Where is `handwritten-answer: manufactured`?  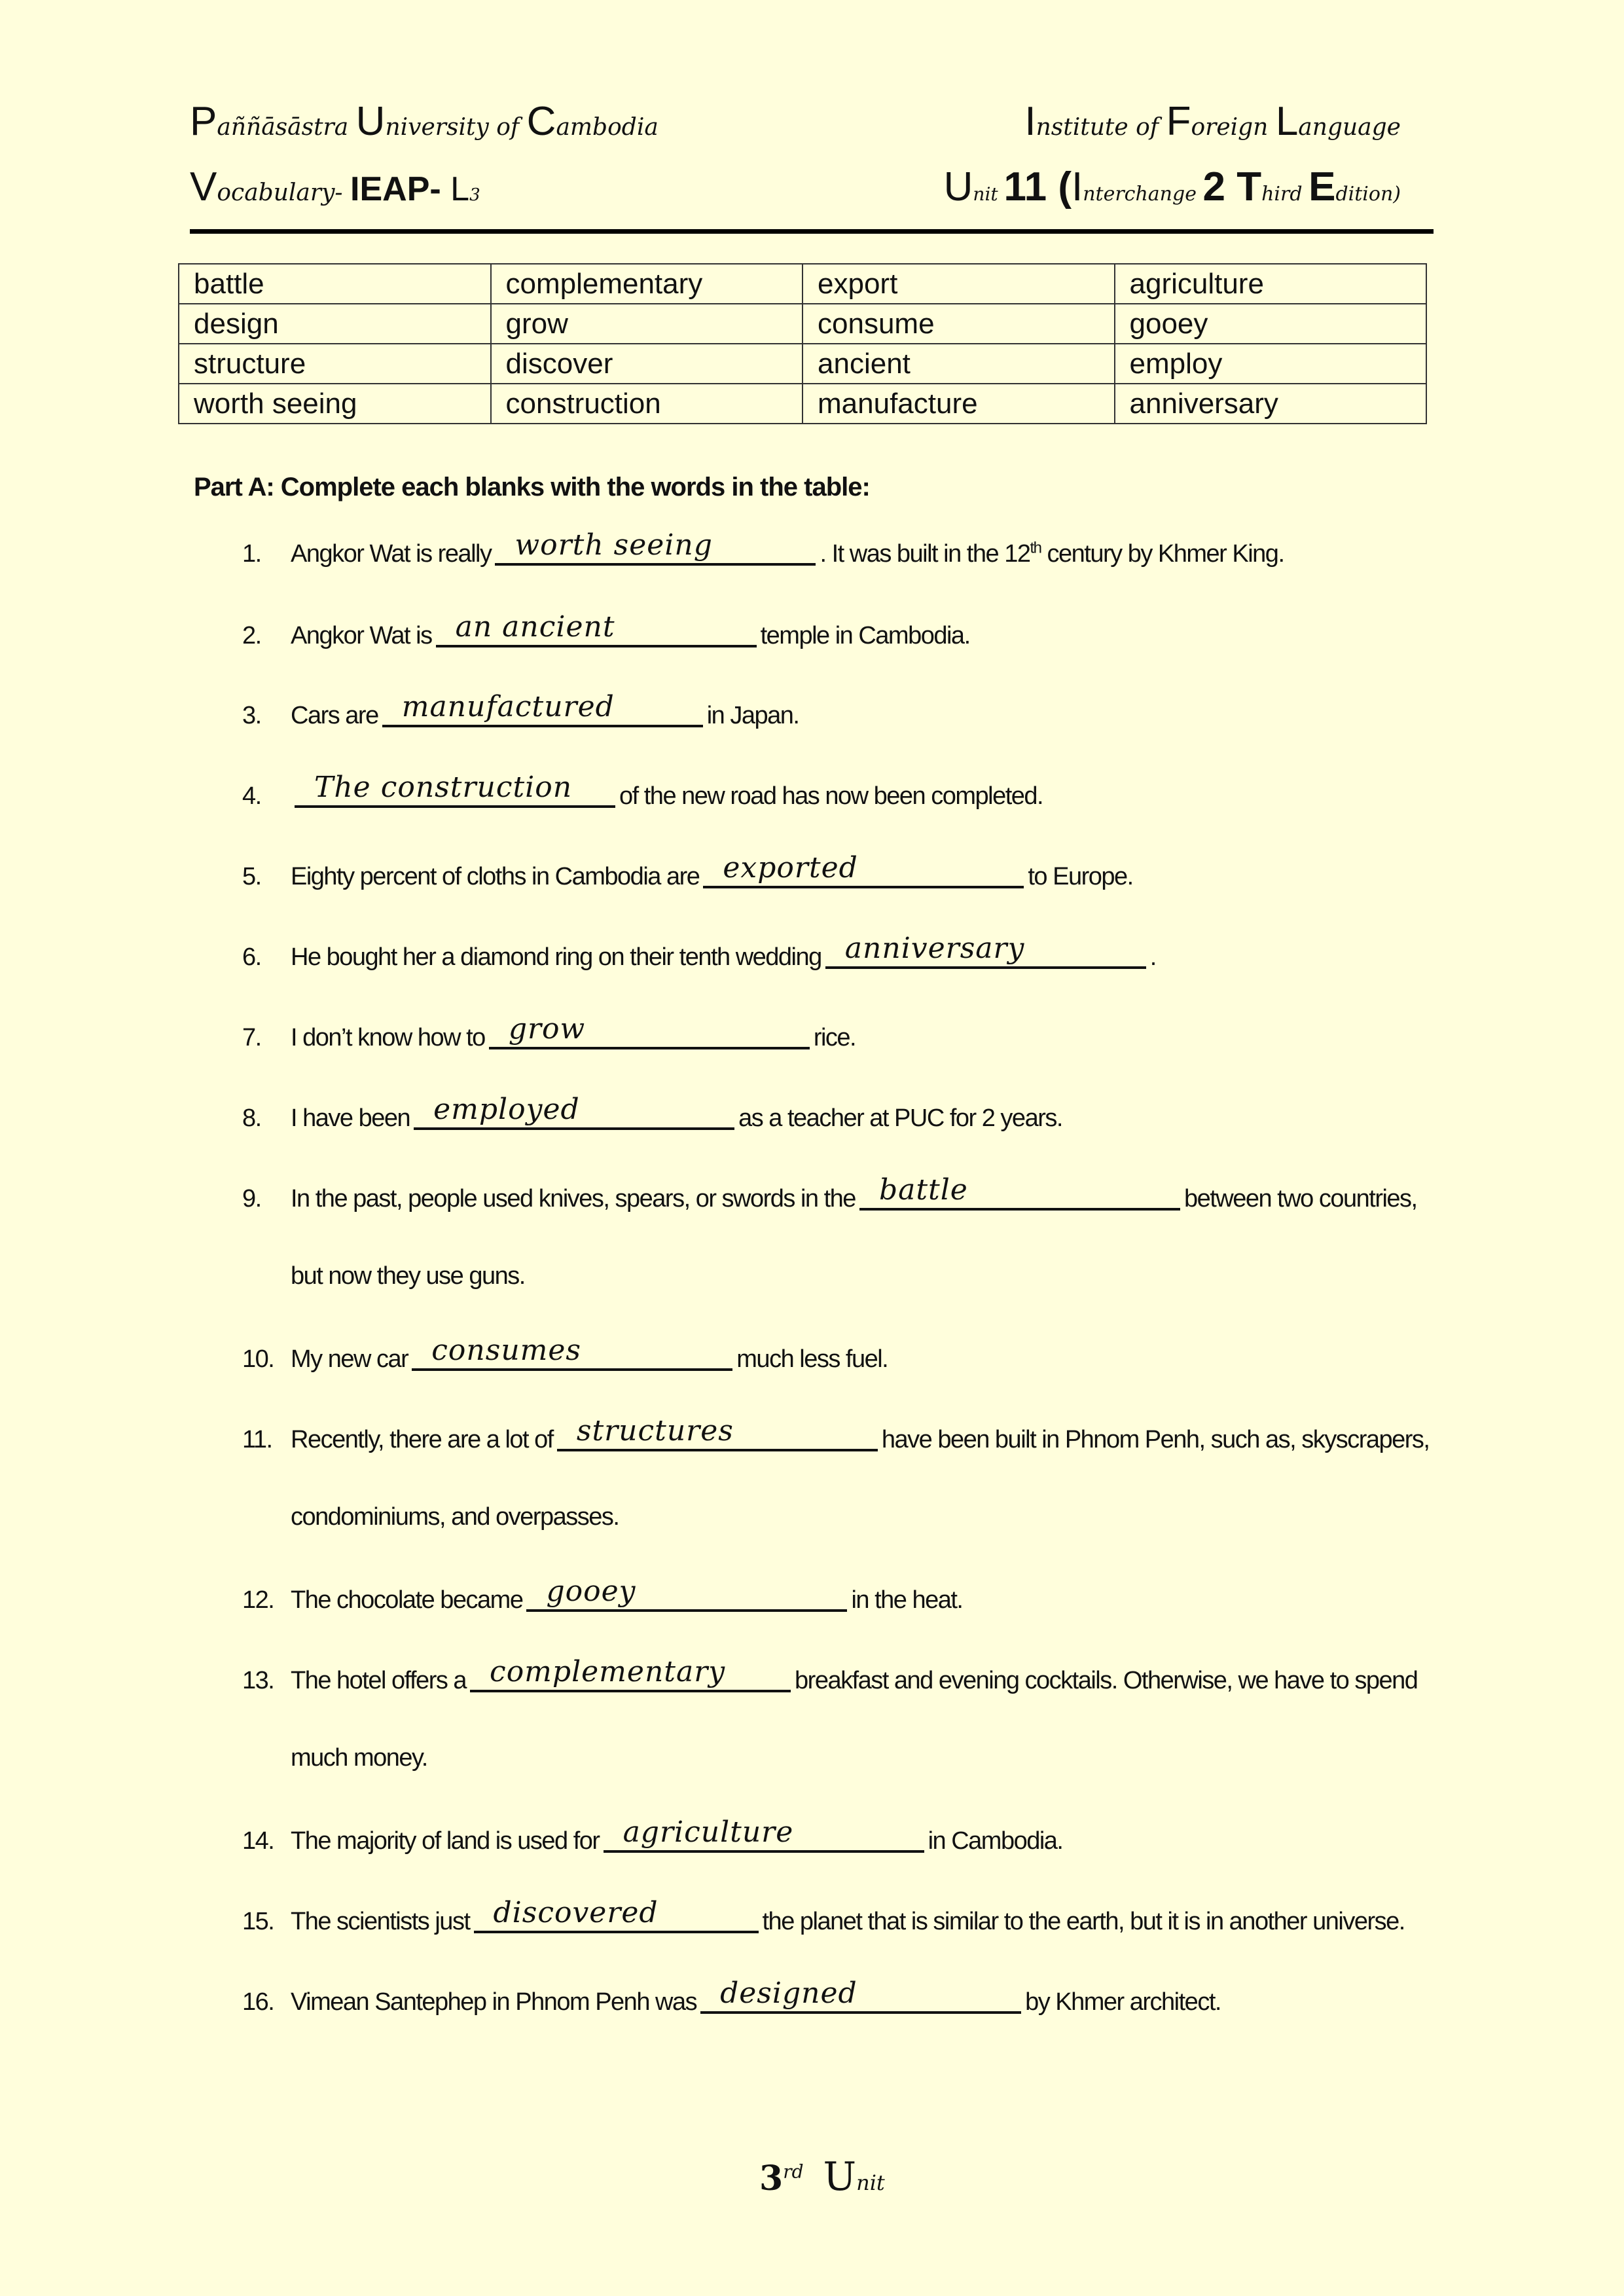
handwritten-answer: manufactured is located at coordinates (508, 706).